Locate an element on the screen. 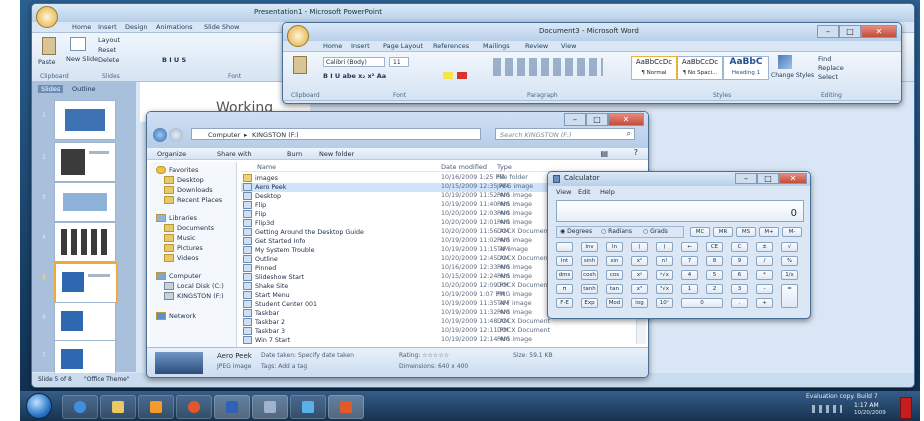 This screenshot has width=924, height=421. calc-key: dms is located at coordinates (564, 275).